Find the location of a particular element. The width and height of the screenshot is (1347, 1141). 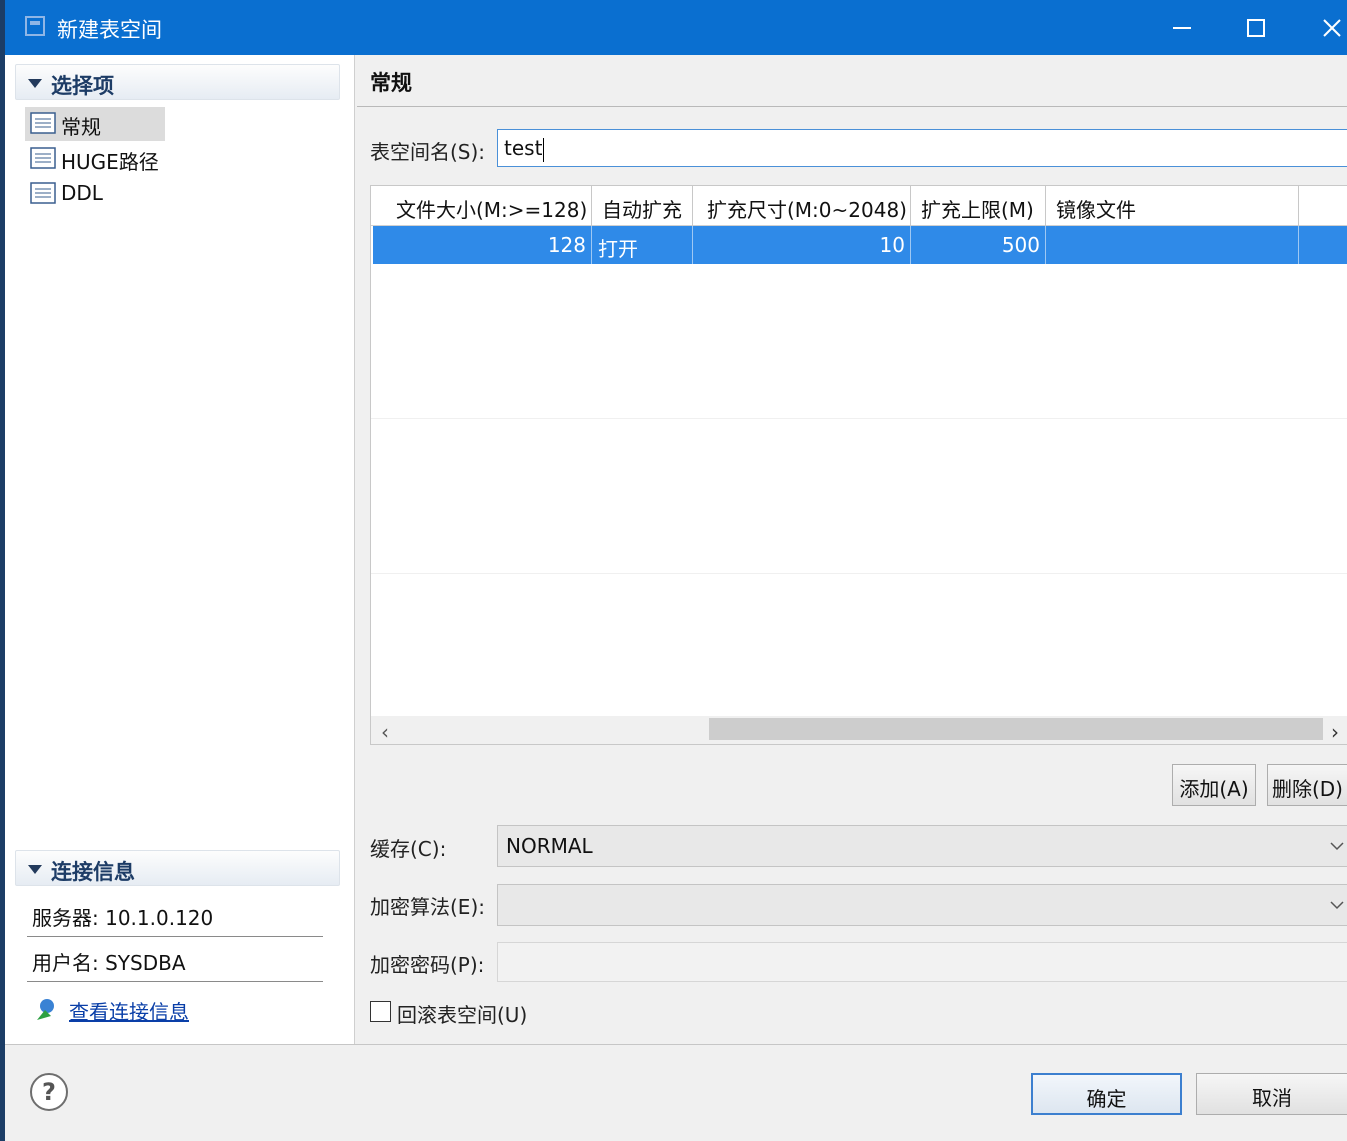

cache-label: 缓存(C): is located at coordinates (408, 849).